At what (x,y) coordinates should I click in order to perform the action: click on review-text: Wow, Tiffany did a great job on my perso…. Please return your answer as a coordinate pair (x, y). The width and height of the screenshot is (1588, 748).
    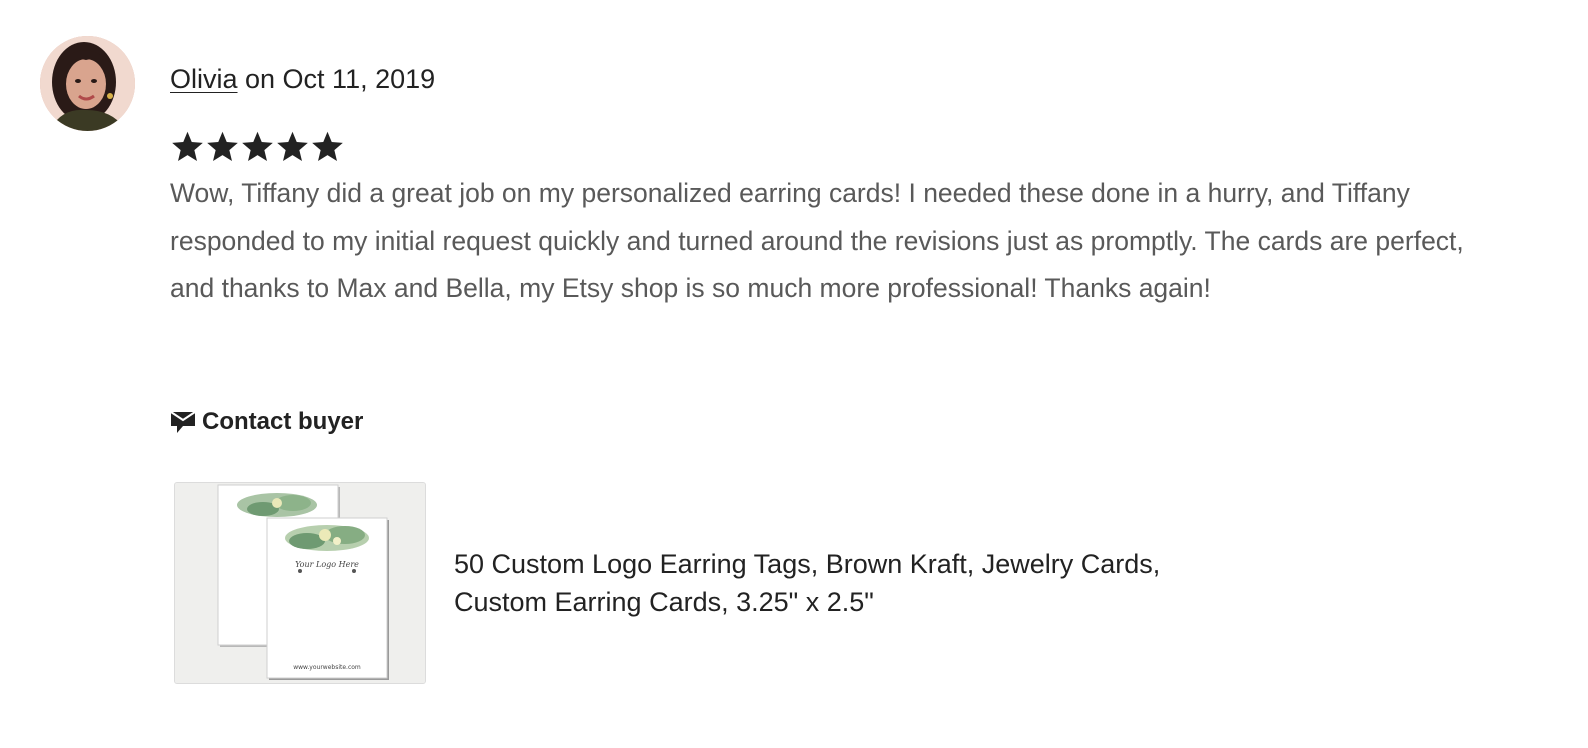
    Looking at the image, I should click on (817, 240).